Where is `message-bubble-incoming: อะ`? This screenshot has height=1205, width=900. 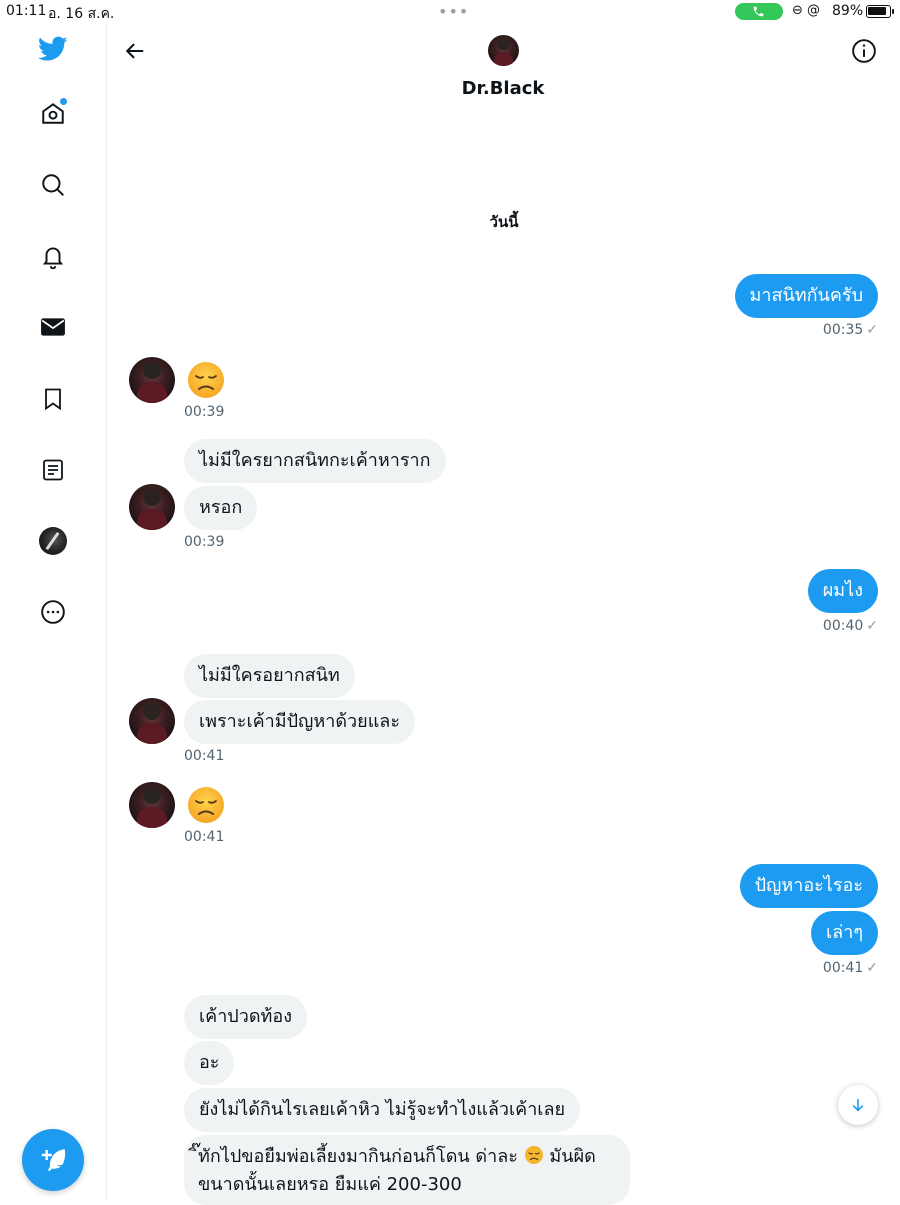 message-bubble-incoming: อะ is located at coordinates (209, 1063).